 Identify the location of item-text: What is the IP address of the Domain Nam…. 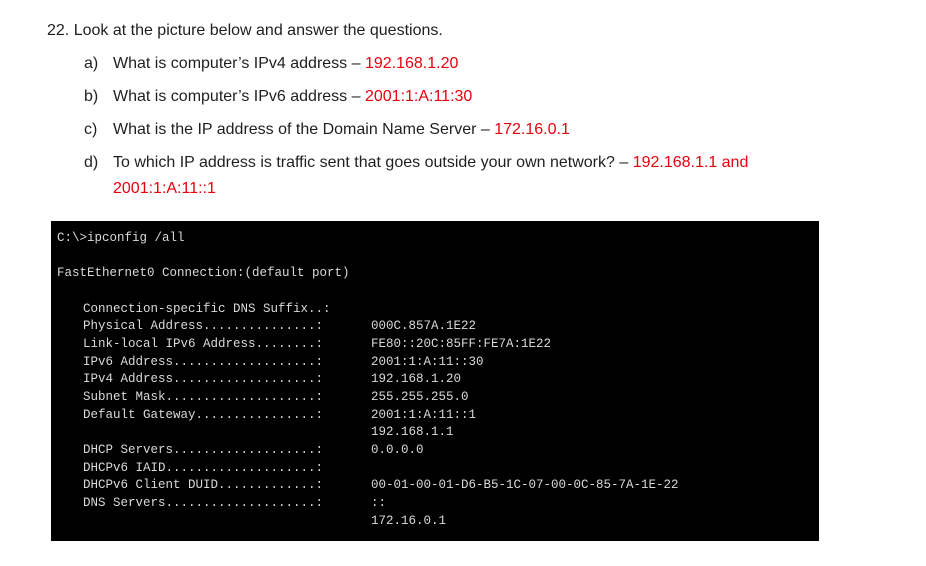
(304, 129).